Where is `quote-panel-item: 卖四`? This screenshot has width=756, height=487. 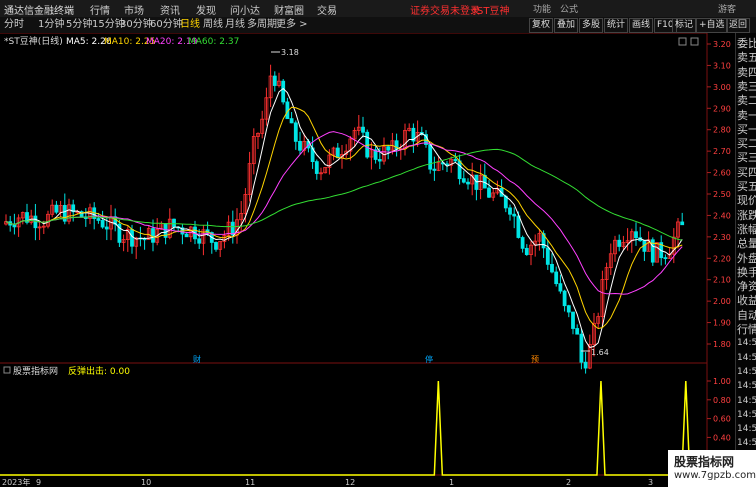
quote-panel-item: 卖四 is located at coordinates (746, 72).